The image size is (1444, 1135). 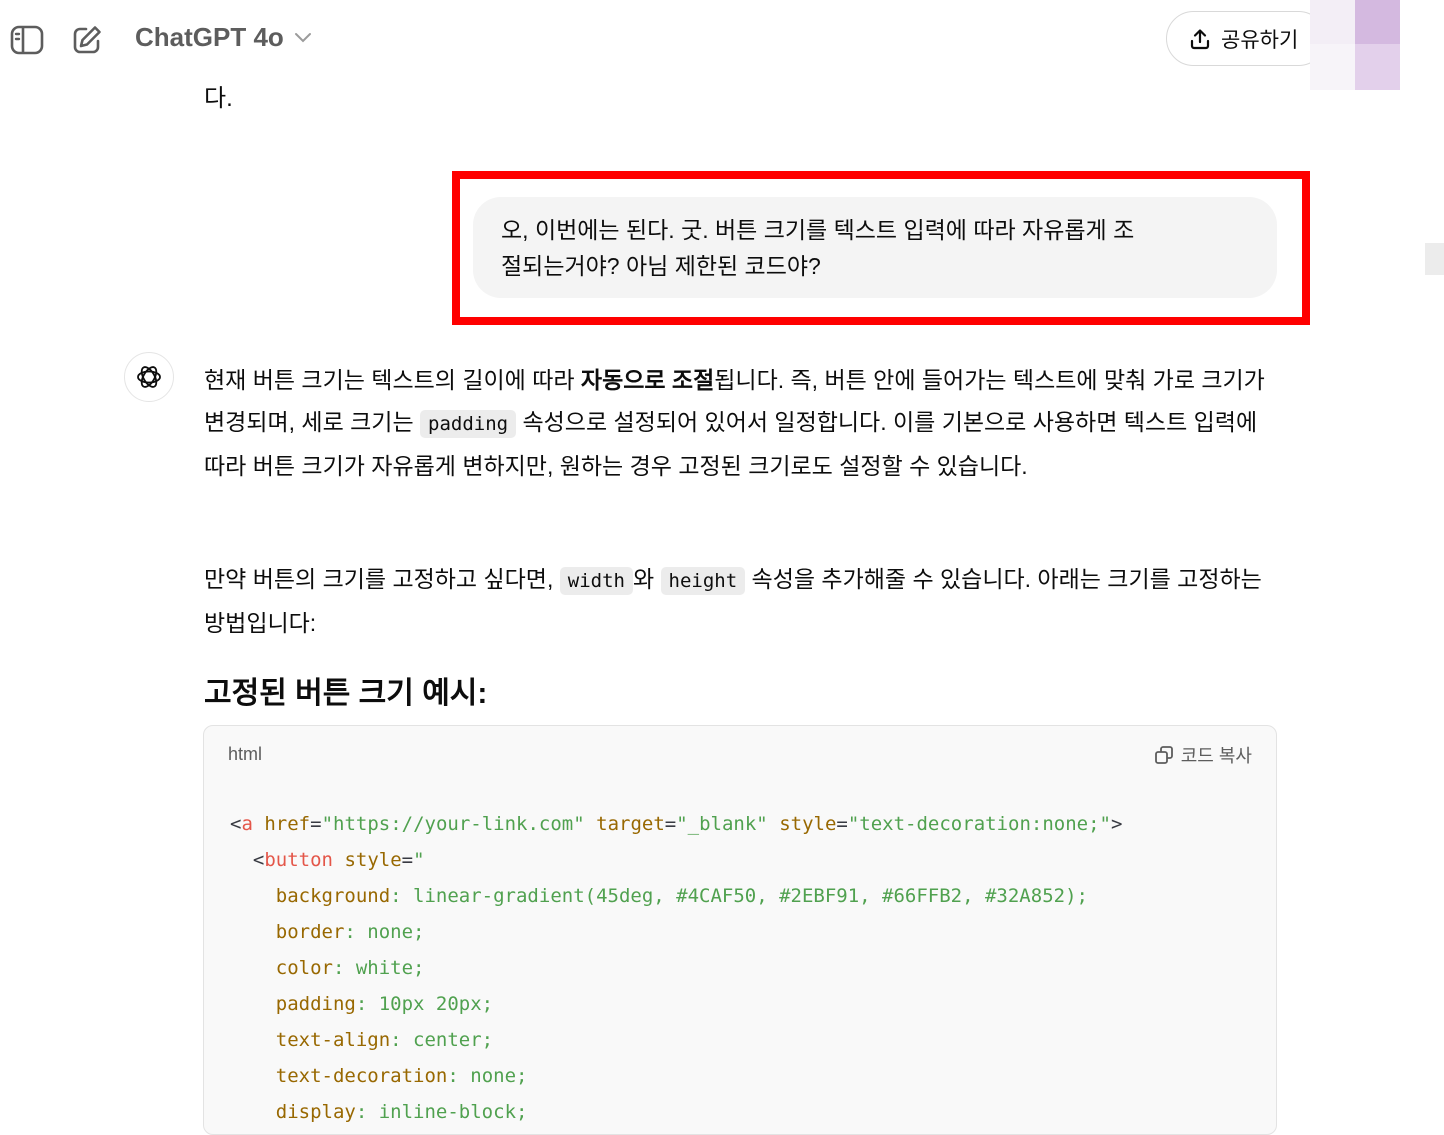 What do you see at coordinates (1163, 755) in the screenshot?
I see `copy-icon` at bounding box center [1163, 755].